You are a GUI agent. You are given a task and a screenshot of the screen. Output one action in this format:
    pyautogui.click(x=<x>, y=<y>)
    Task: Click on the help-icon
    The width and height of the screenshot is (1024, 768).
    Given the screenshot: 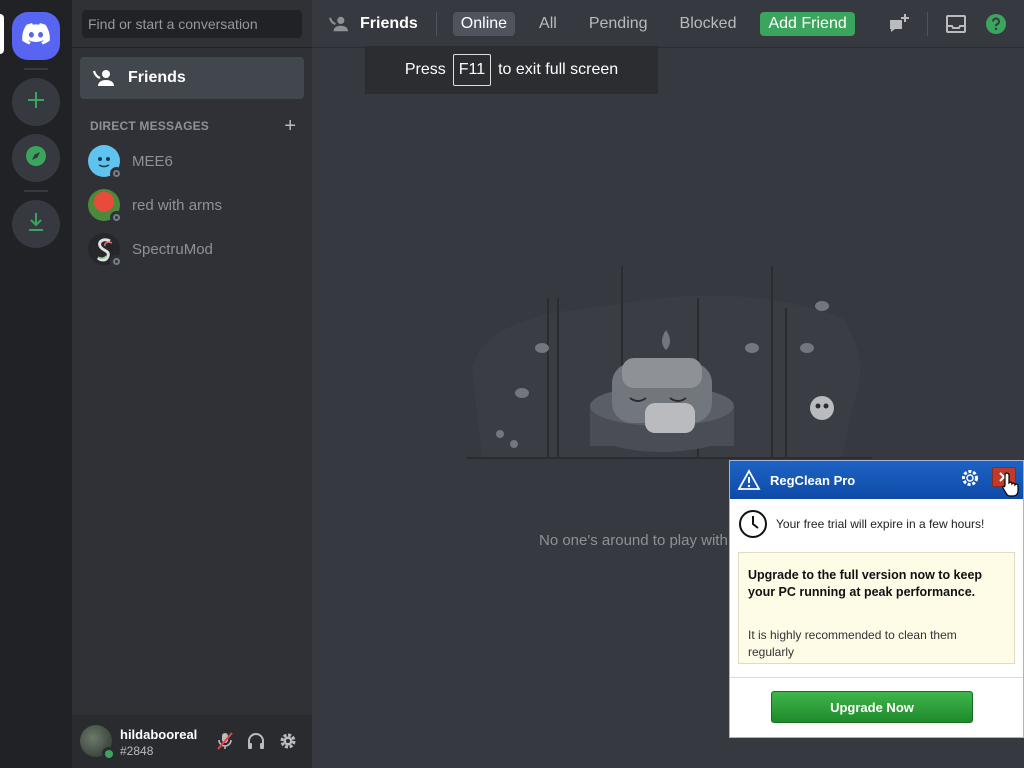 What is the action you would take?
    pyautogui.click(x=996, y=24)
    